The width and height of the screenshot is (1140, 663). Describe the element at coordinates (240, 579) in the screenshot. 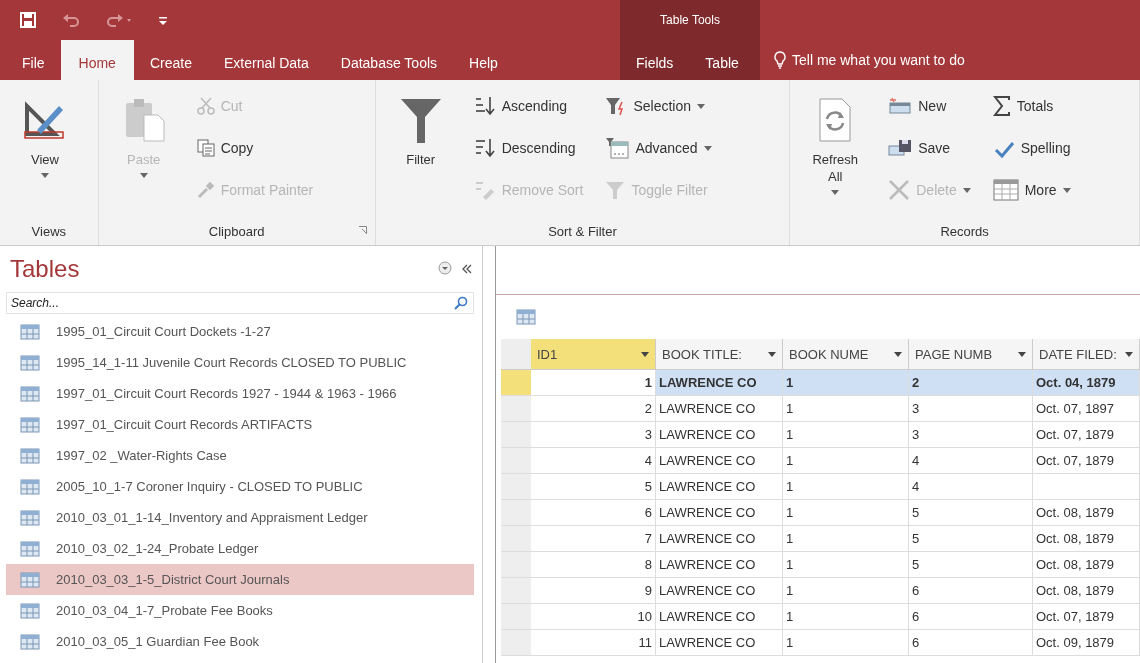

I see `table-list-item: 2010_03_03_1-5_District Court Journals` at that location.